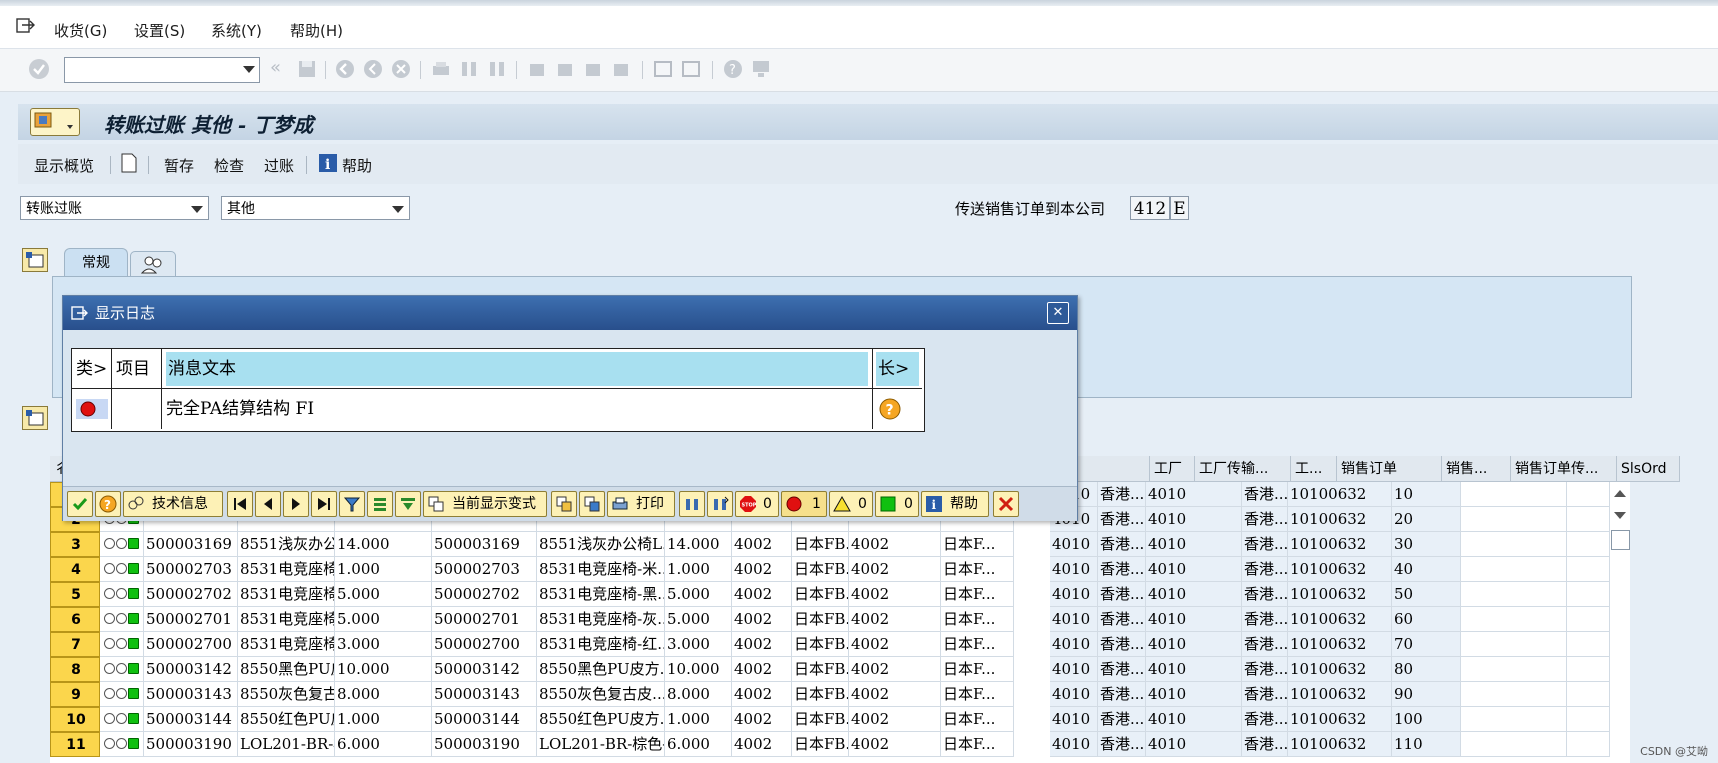 This screenshot has height=763, width=1718. What do you see at coordinates (159, 30) in the screenshot?
I see `menu-settings: 设置(S)` at bounding box center [159, 30].